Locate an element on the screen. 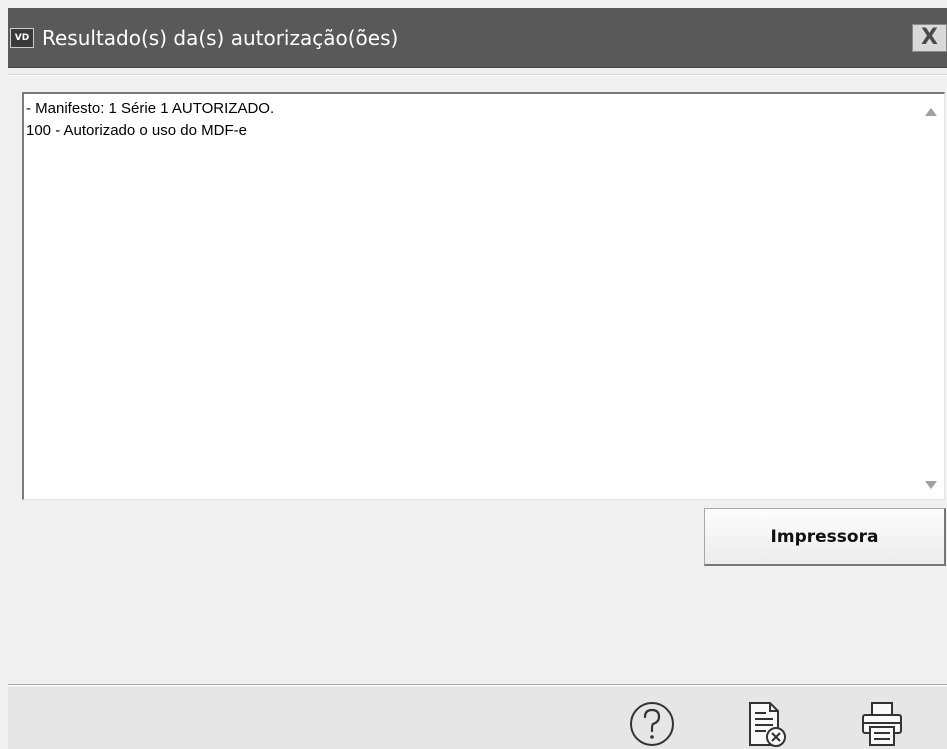  printer-button: Impressora is located at coordinates (825, 537).